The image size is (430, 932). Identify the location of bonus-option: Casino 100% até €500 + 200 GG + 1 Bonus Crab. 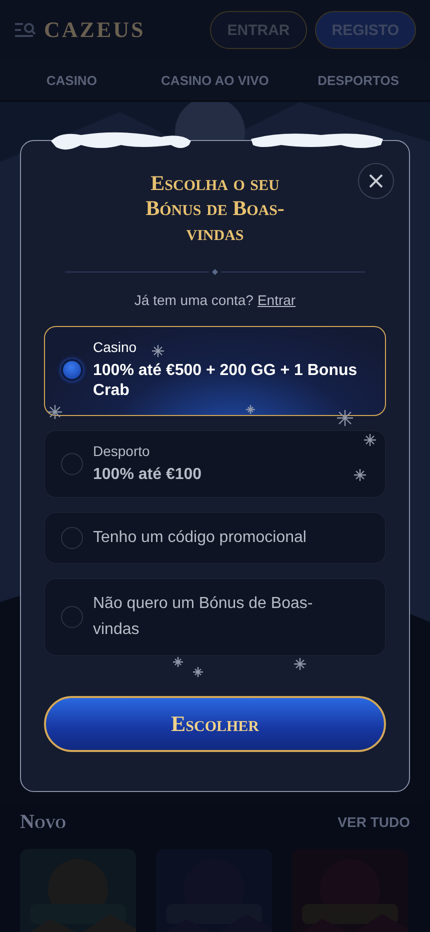
(215, 371).